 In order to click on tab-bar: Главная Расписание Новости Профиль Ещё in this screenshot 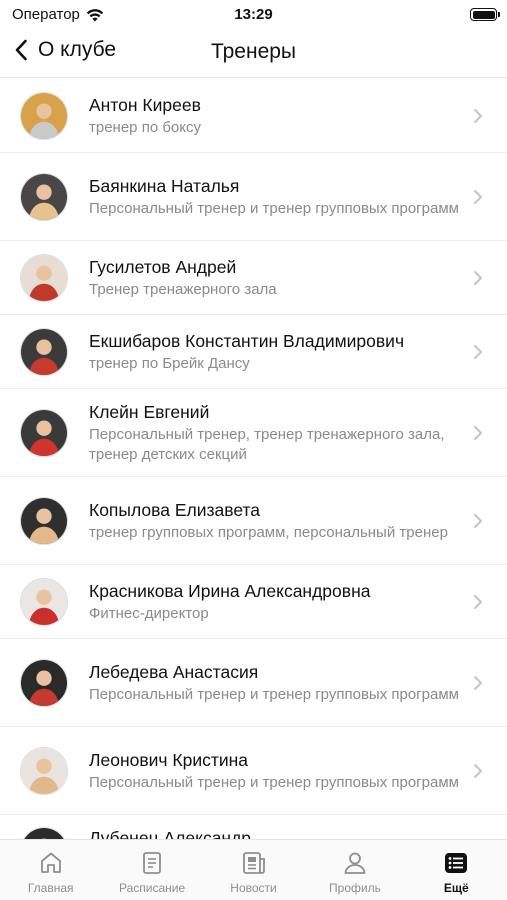, I will do `click(253, 869)`.